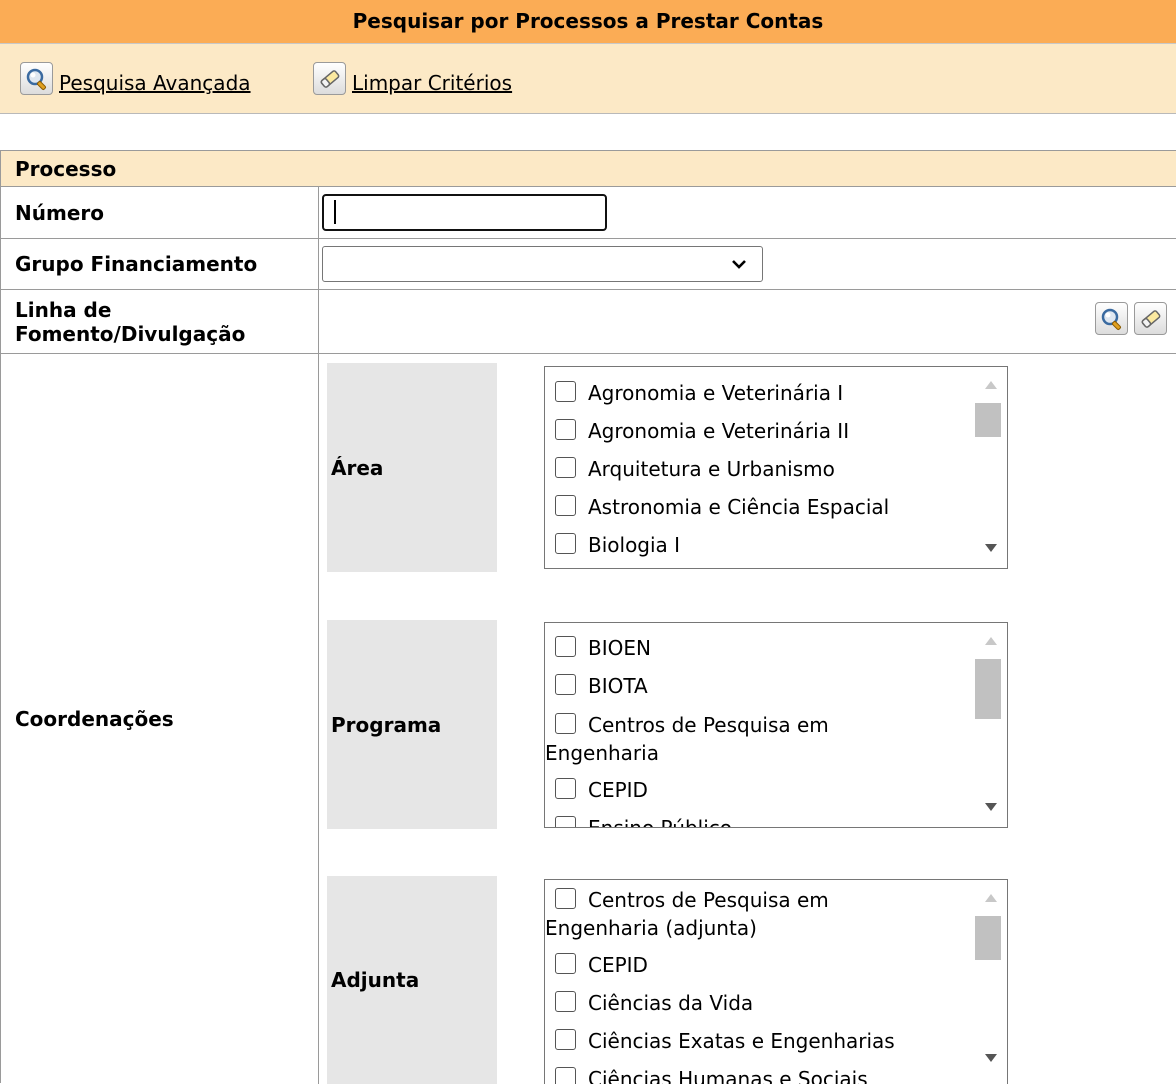 The image size is (1176, 1084). Describe the element at coordinates (760, 545) in the screenshot. I see `list-item: Biologia I` at that location.